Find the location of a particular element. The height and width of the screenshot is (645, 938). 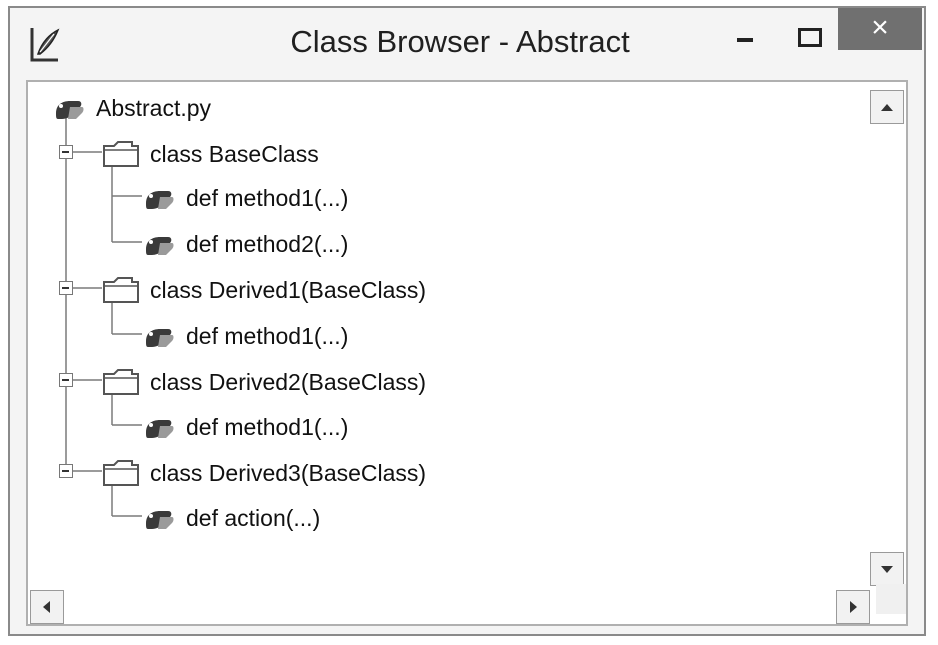

scroll-left-arrow-icon is located at coordinates (46, 607).